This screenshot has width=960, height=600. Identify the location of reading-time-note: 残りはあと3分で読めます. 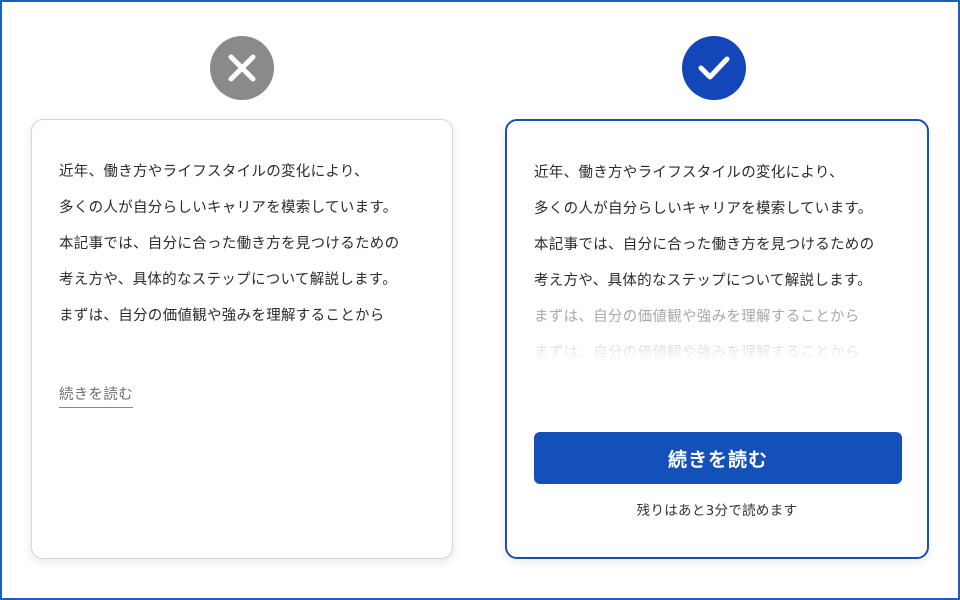
(717, 511).